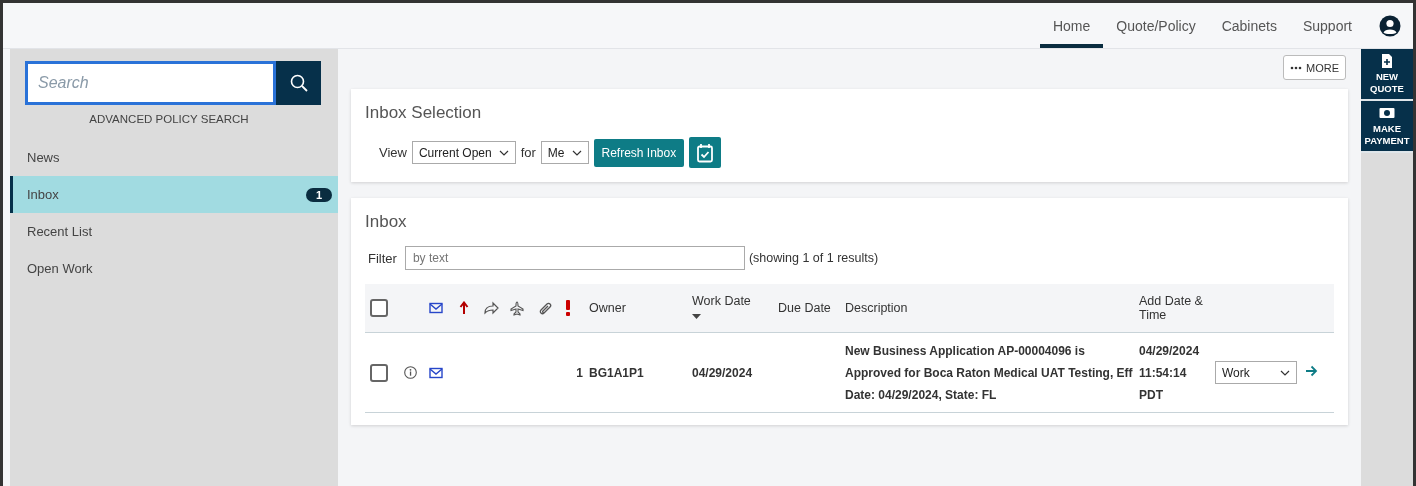 Image resolution: width=1416 pixels, height=486 pixels. I want to click on ellipsis-icon, so click(1296, 67).